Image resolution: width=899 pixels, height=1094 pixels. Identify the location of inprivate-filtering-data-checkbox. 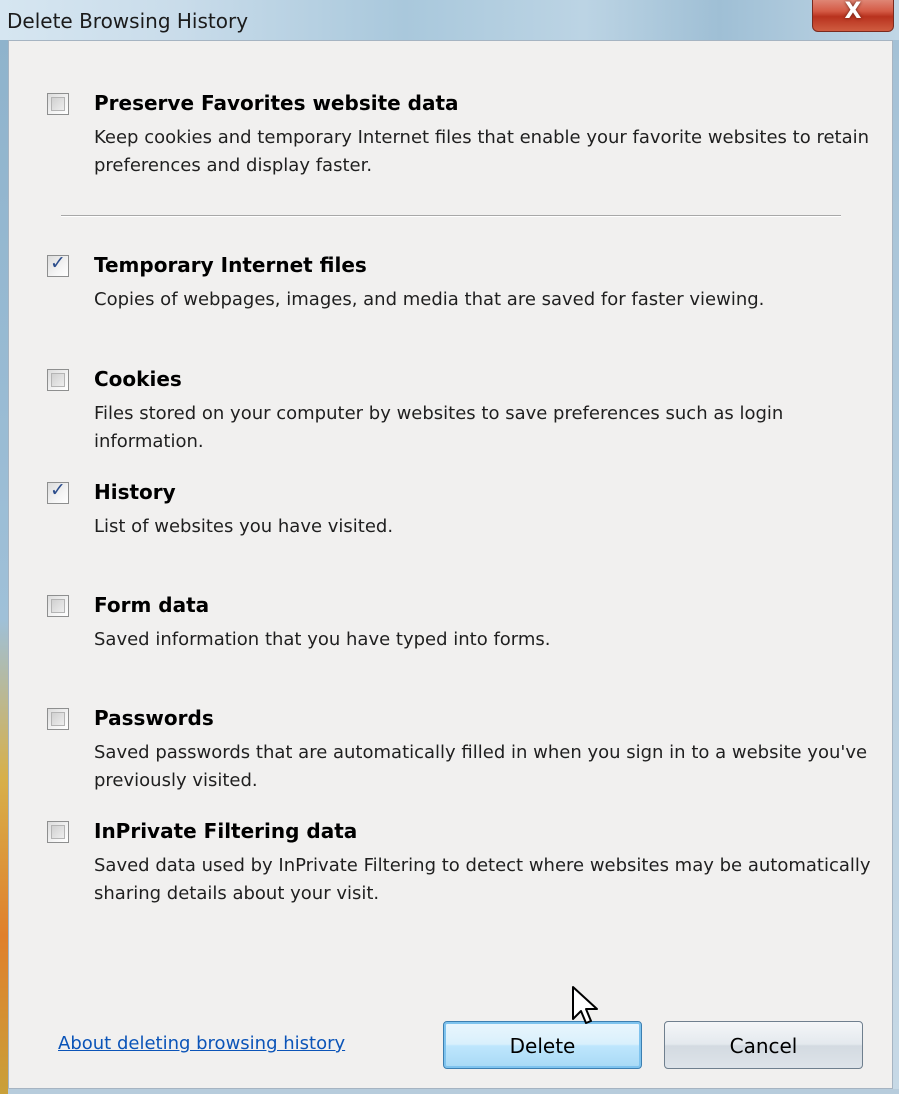
(58, 832).